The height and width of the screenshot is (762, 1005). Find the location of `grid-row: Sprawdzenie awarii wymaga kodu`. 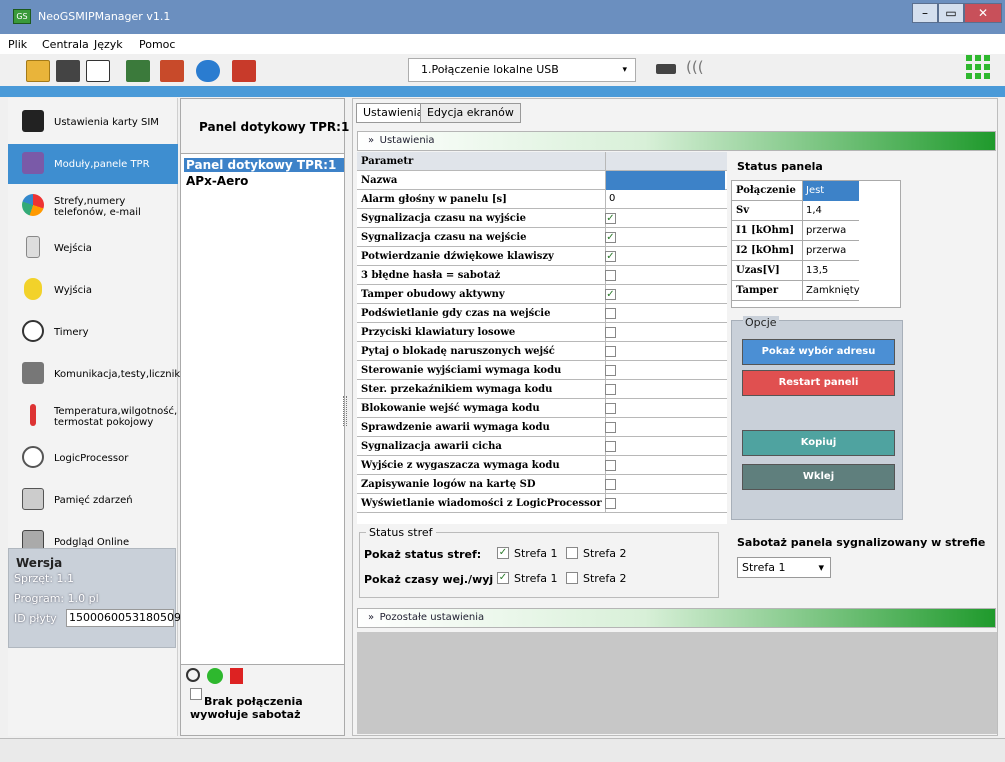

grid-row: Sprawdzenie awarii wymaga kodu is located at coordinates (542, 427).